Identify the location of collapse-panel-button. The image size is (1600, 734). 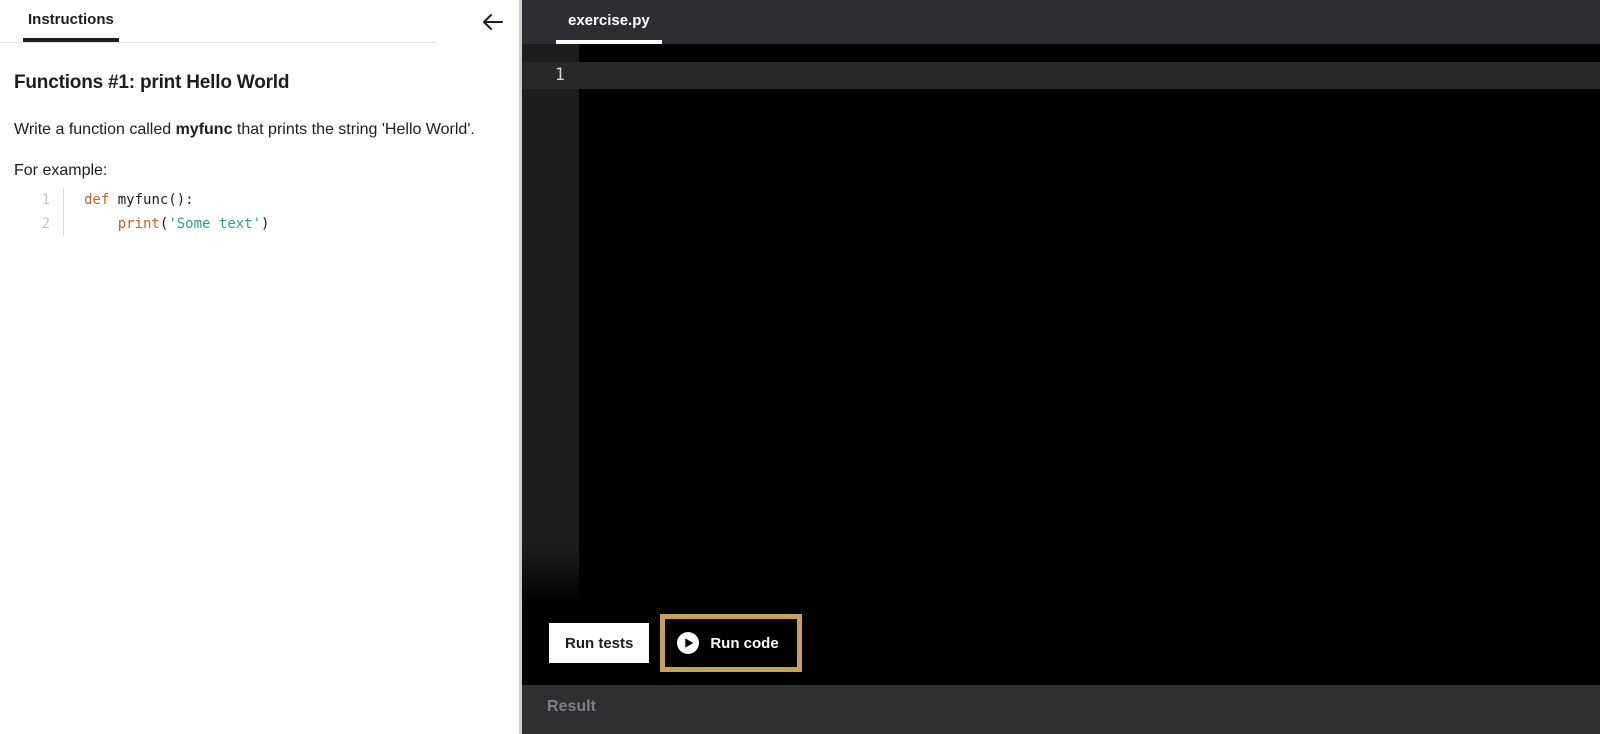
(492, 22).